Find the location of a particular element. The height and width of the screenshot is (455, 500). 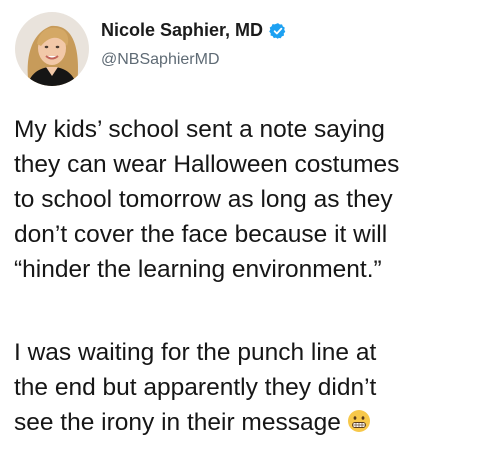

verified-badge-icon is located at coordinates (278, 31).